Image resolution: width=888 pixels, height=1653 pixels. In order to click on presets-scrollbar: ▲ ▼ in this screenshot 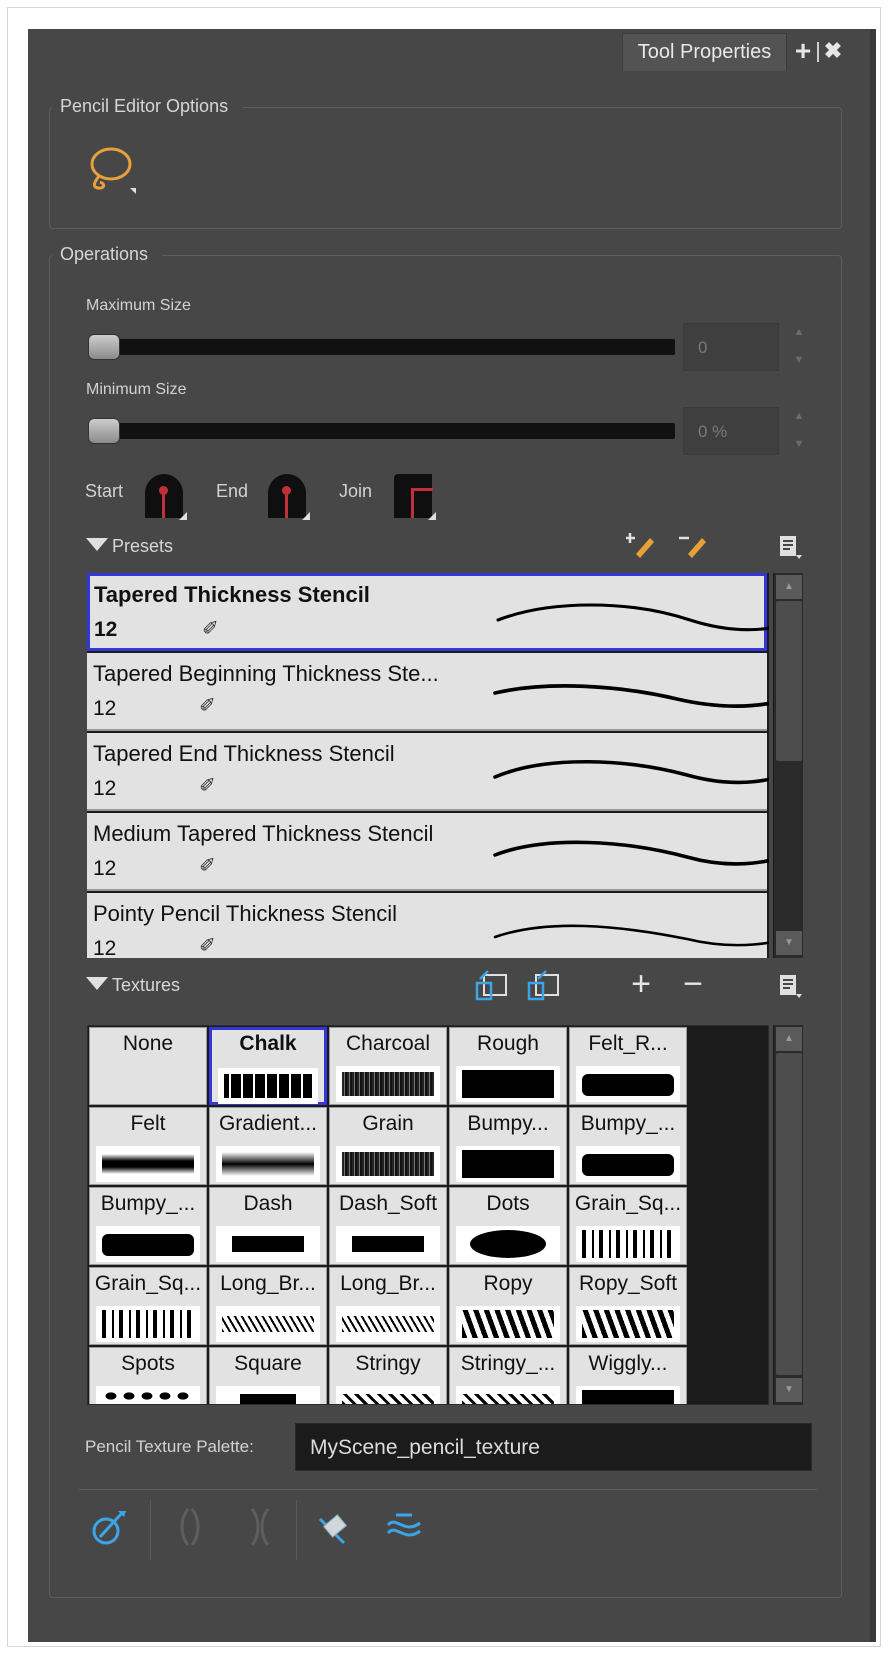, I will do `click(788, 765)`.